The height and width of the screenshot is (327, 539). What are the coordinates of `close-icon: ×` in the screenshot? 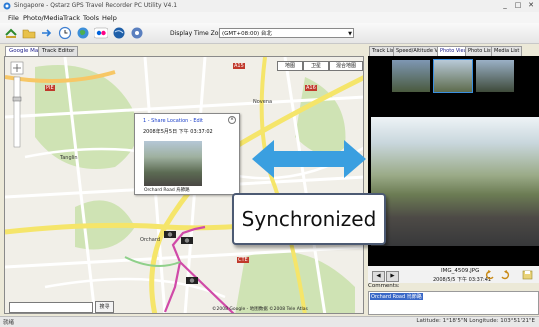 It's located at (232, 120).